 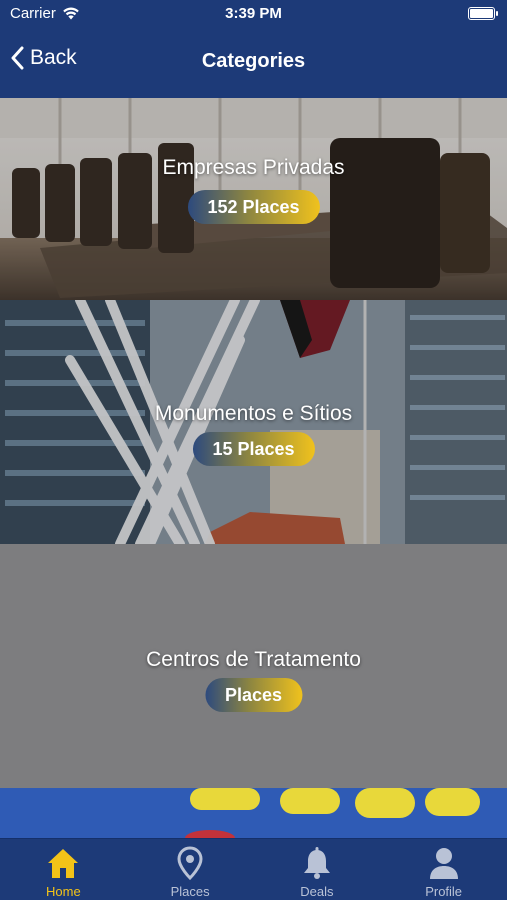 I want to click on clock: 3:39 PM, so click(x=253, y=13).